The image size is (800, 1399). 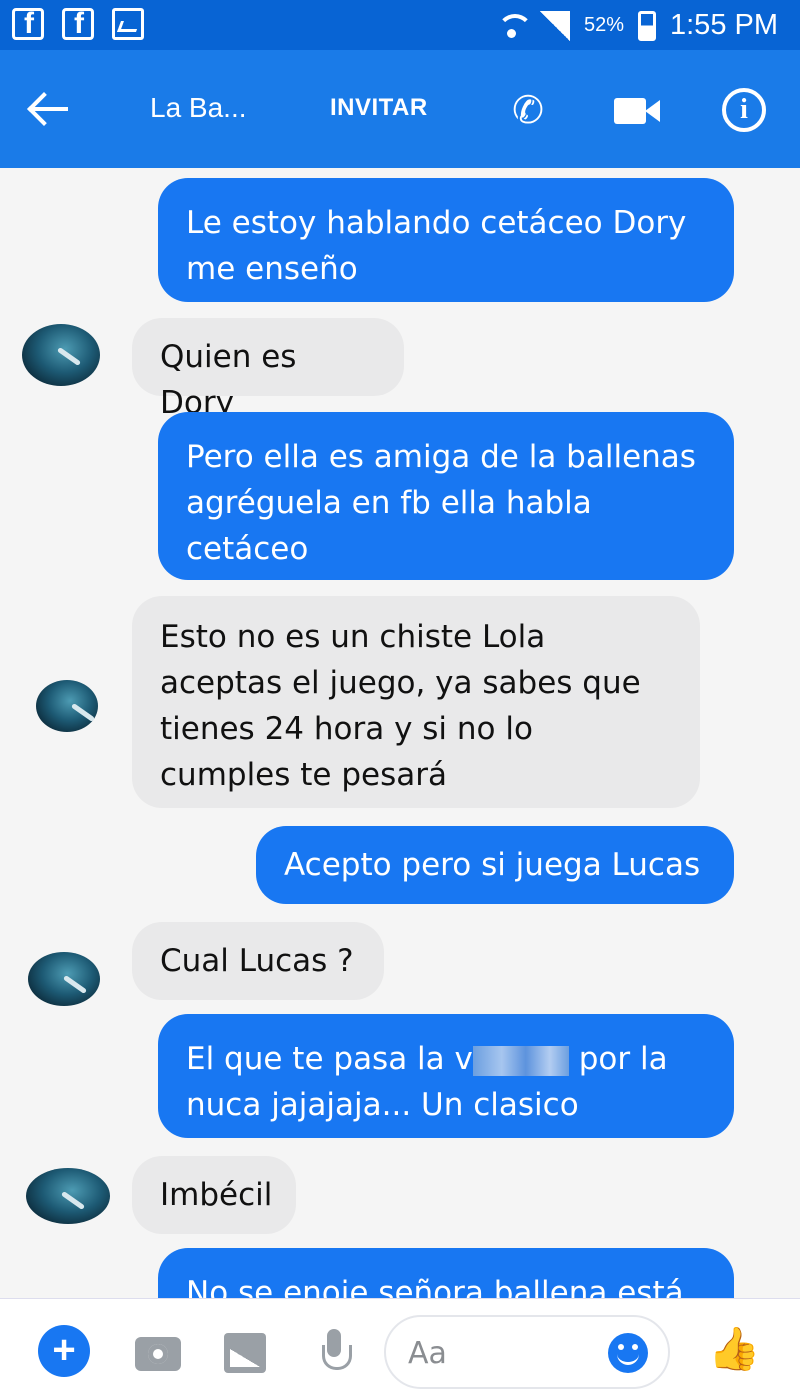 I want to click on status-bar: 52% 1:55 PM, so click(x=400, y=25).